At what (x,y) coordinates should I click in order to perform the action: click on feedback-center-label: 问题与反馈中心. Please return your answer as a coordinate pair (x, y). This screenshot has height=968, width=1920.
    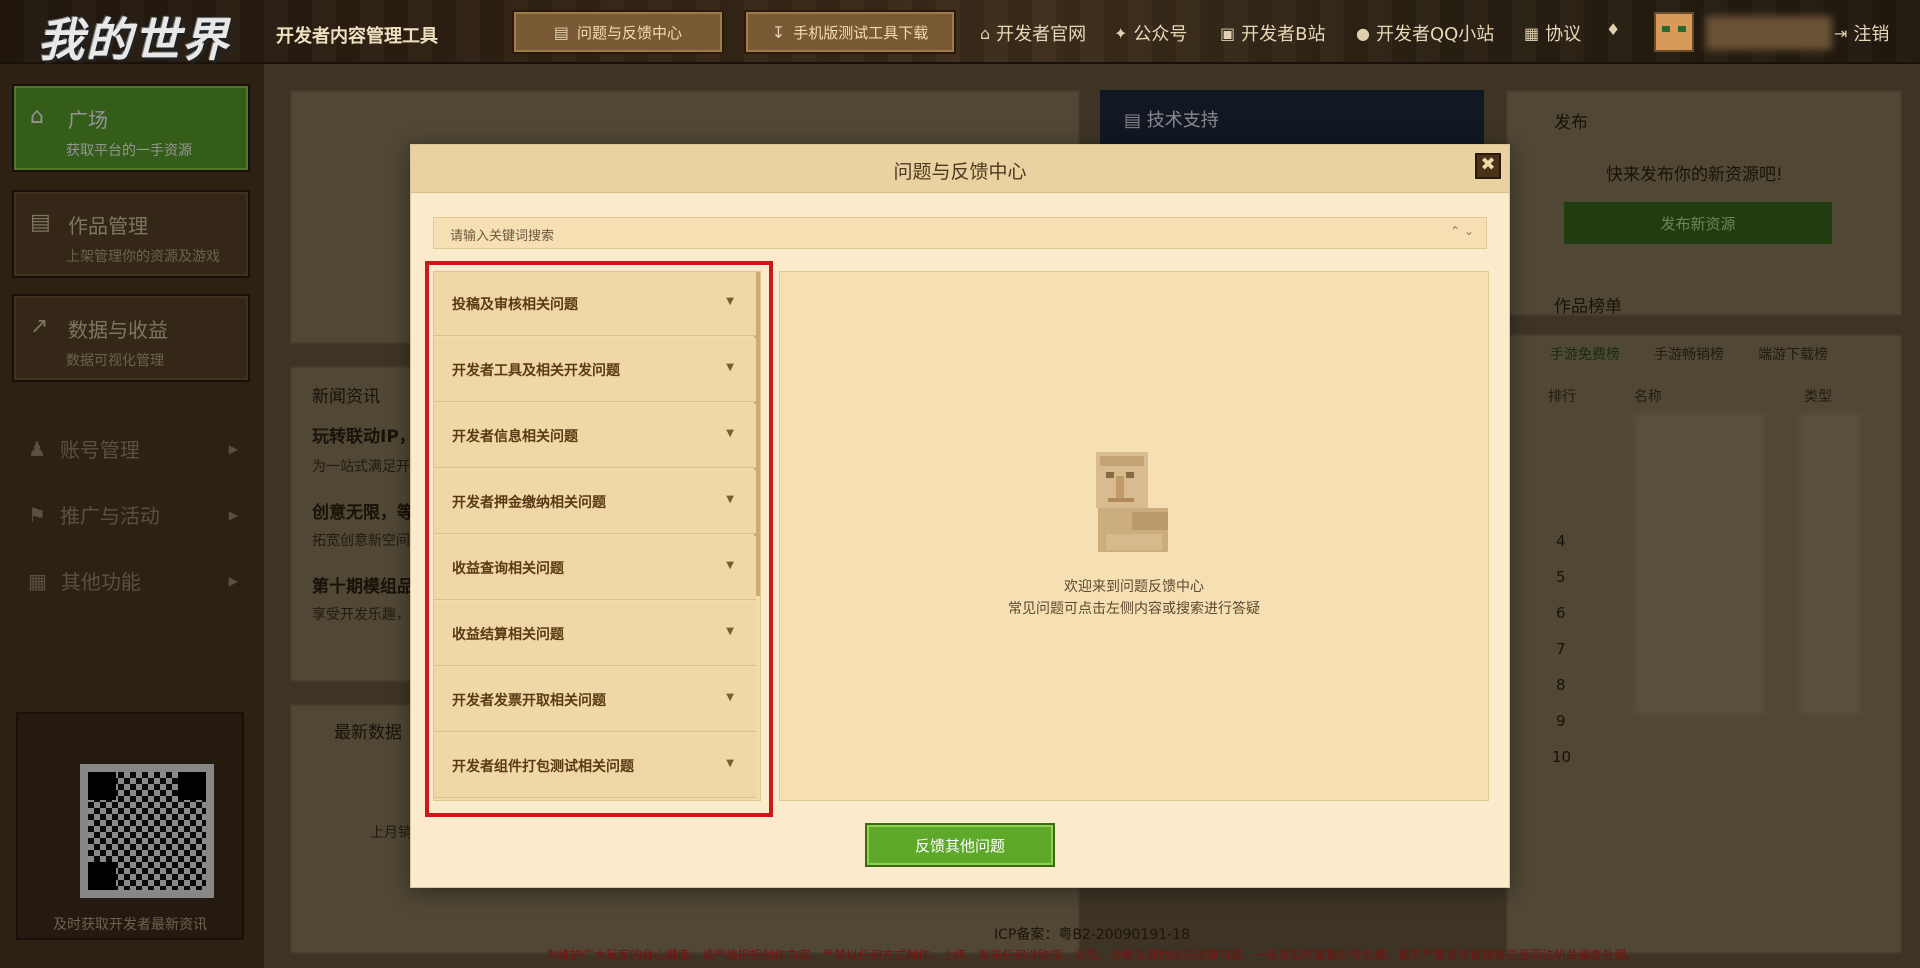
    Looking at the image, I should click on (630, 32).